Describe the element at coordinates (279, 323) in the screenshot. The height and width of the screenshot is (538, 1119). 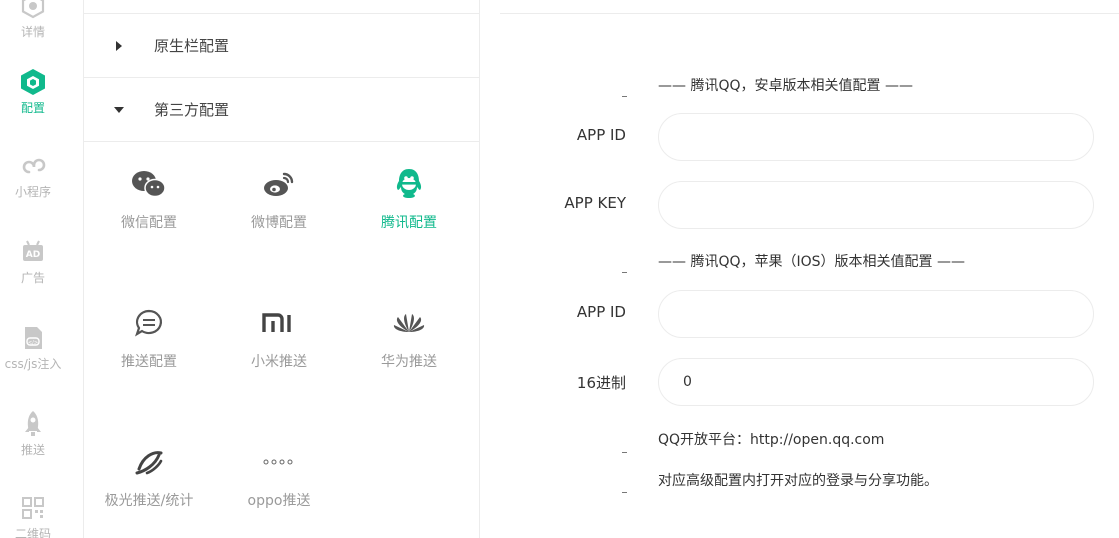
I see `xiaomi-icon` at that location.